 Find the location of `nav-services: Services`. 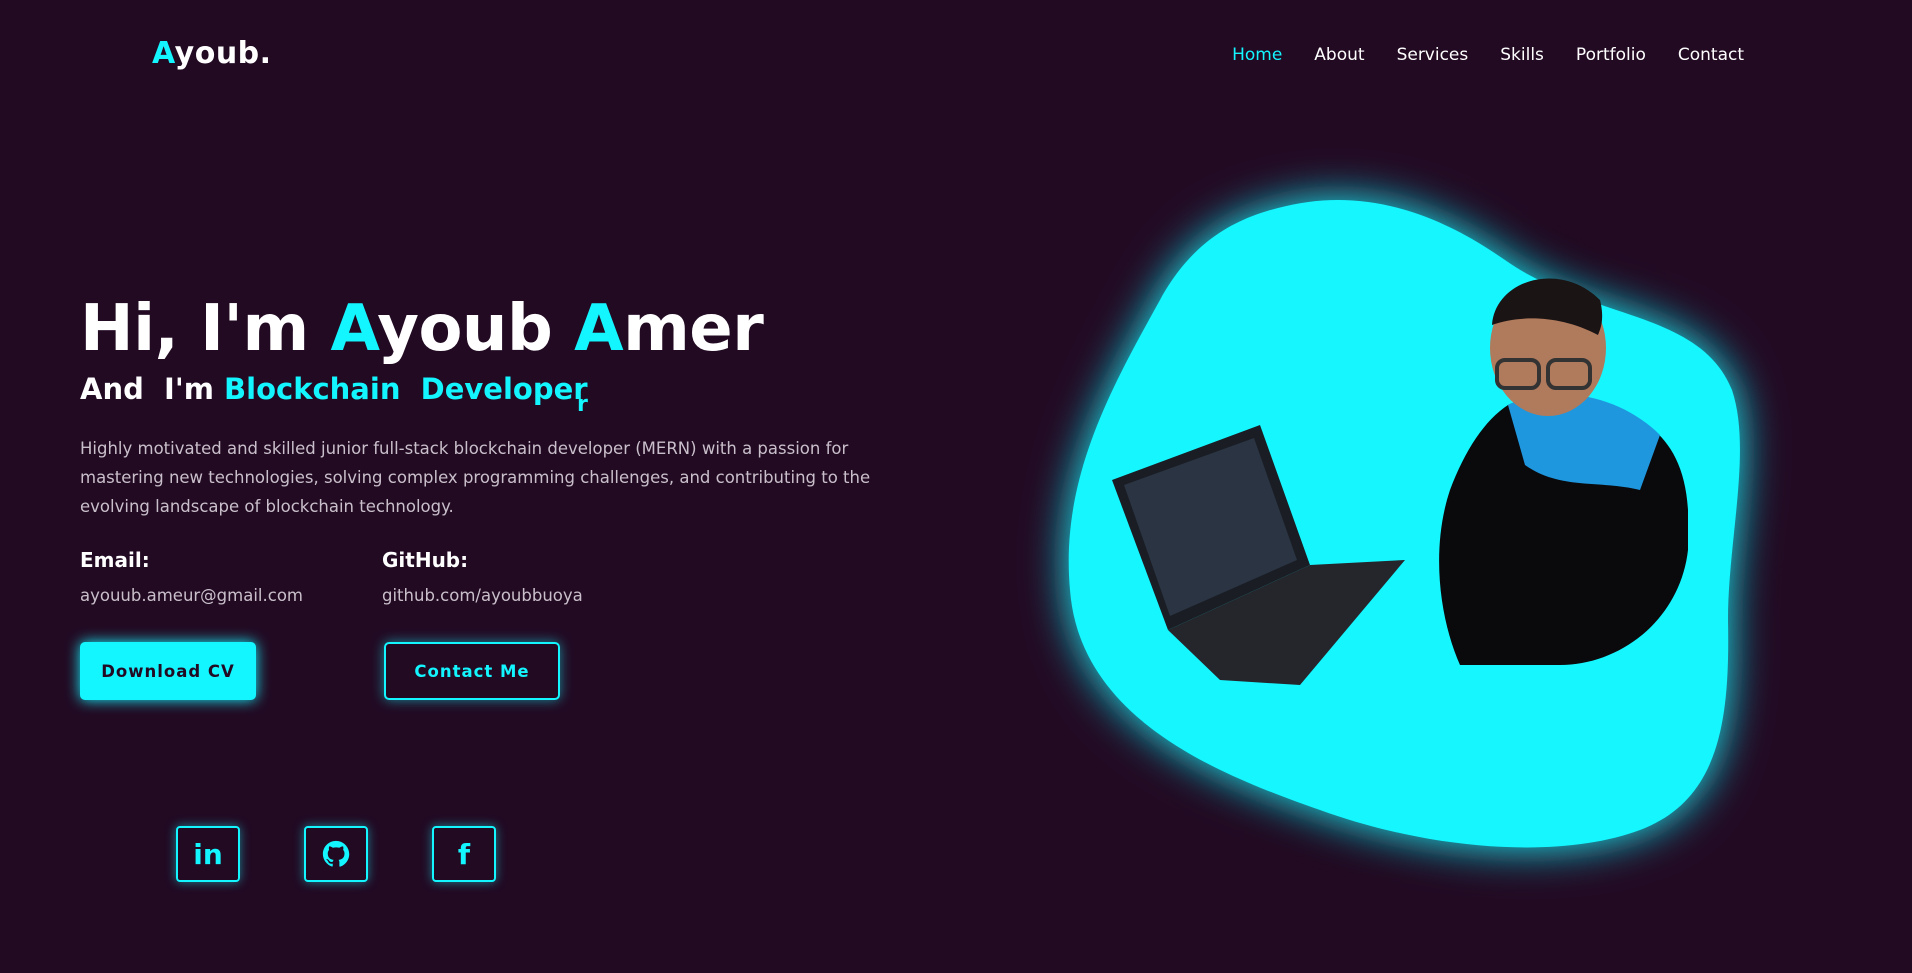

nav-services: Services is located at coordinates (1433, 55).